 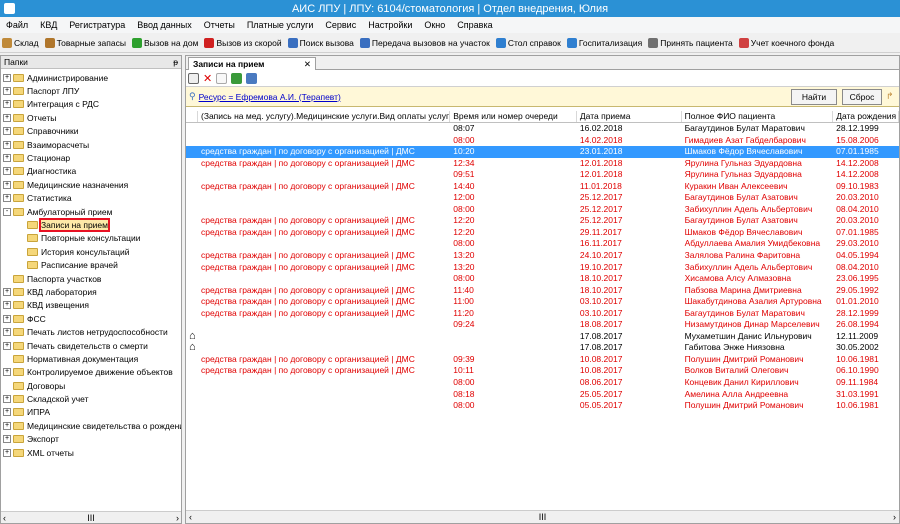 I want to click on toolbar-button: Стол справок, so click(x=528, y=42).